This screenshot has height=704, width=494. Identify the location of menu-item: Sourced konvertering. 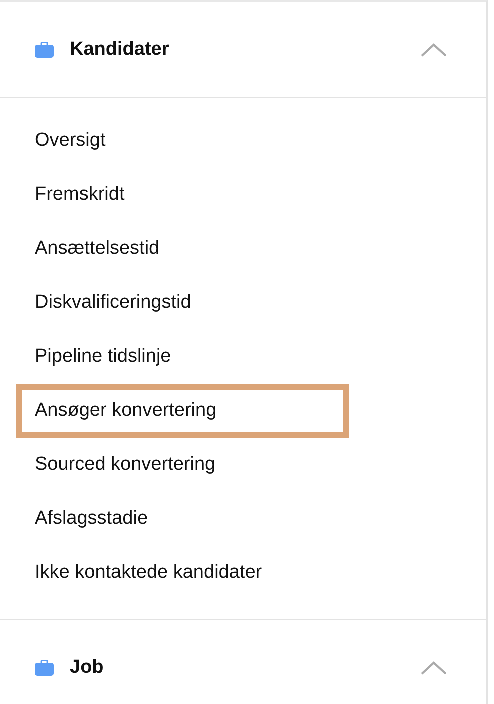
(182, 465).